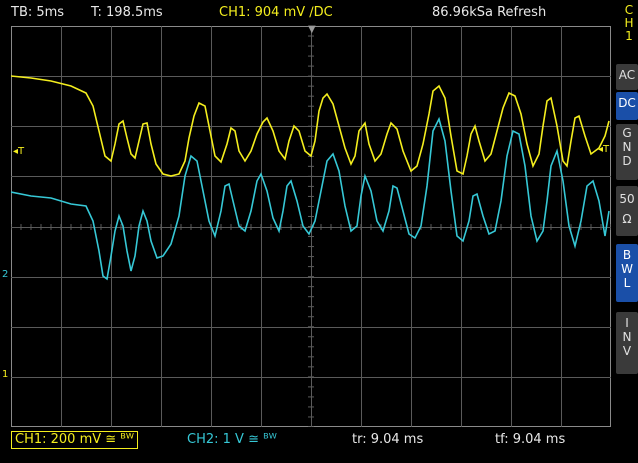 Image resolution: width=638 pixels, height=463 pixels. I want to click on ch1-ground-marker: 1, so click(5, 375).